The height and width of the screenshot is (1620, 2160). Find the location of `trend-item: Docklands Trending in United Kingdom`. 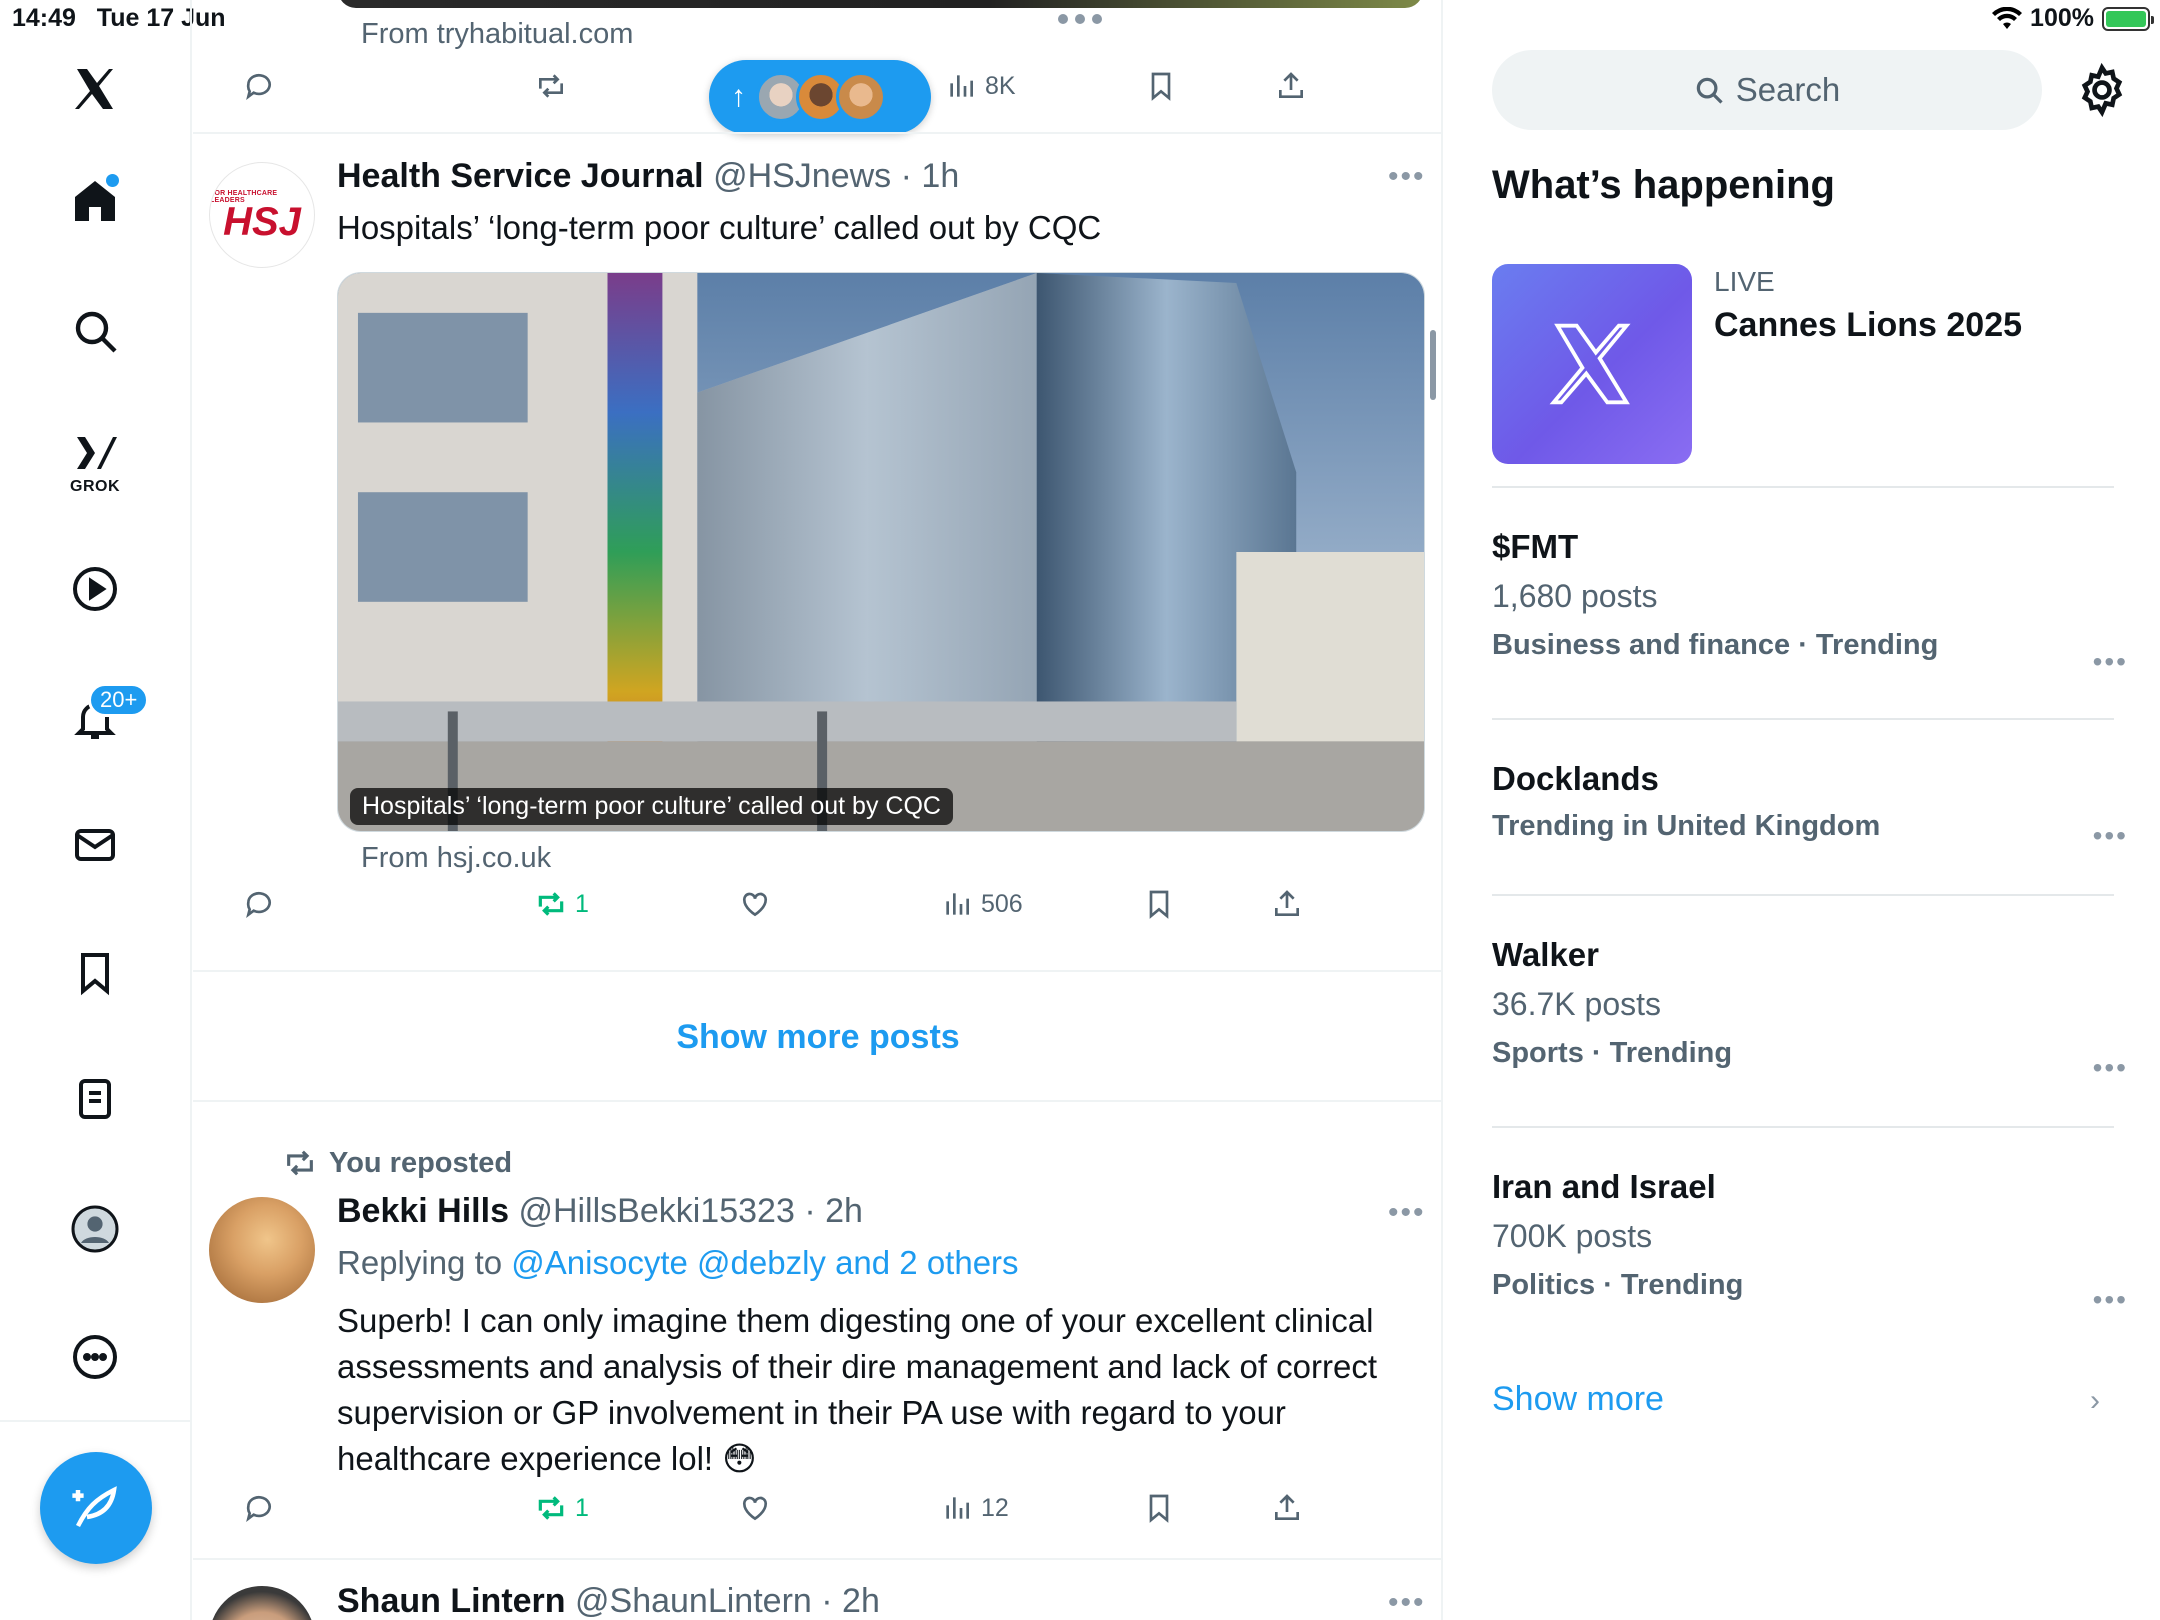

trend-item: Docklands Trending in United Kingdom is located at coordinates (1802, 801).